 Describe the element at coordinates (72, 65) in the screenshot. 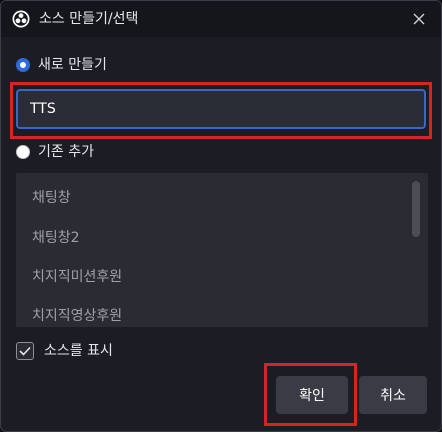

I see `create-new-label: 새로 만들기` at that location.